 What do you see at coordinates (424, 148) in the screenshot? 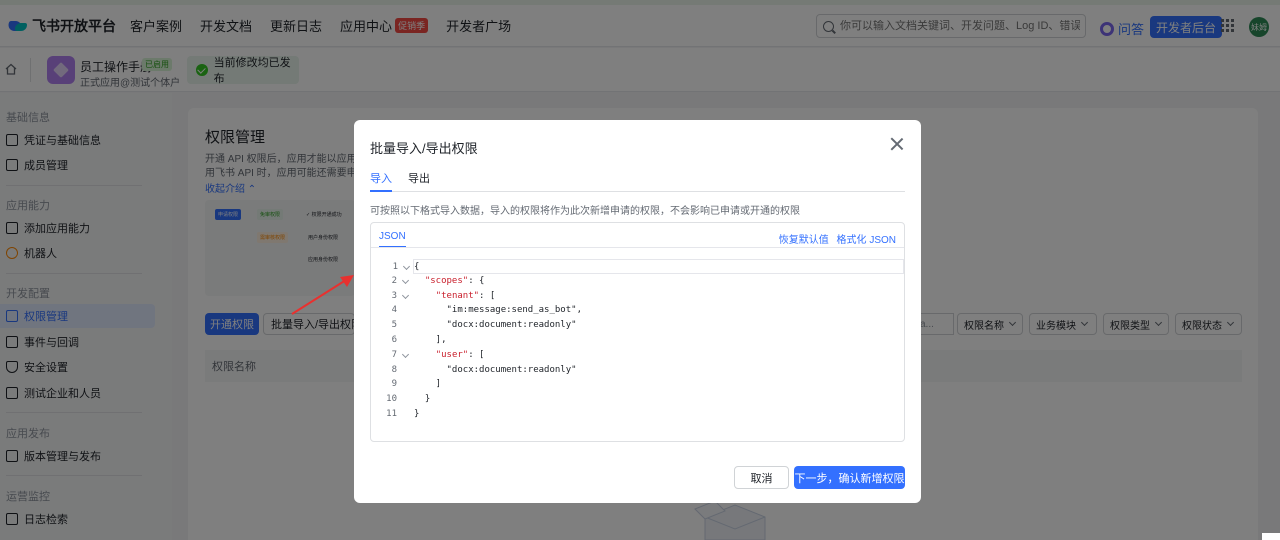
I see `dialog-title: 批量导入/导出权限` at bounding box center [424, 148].